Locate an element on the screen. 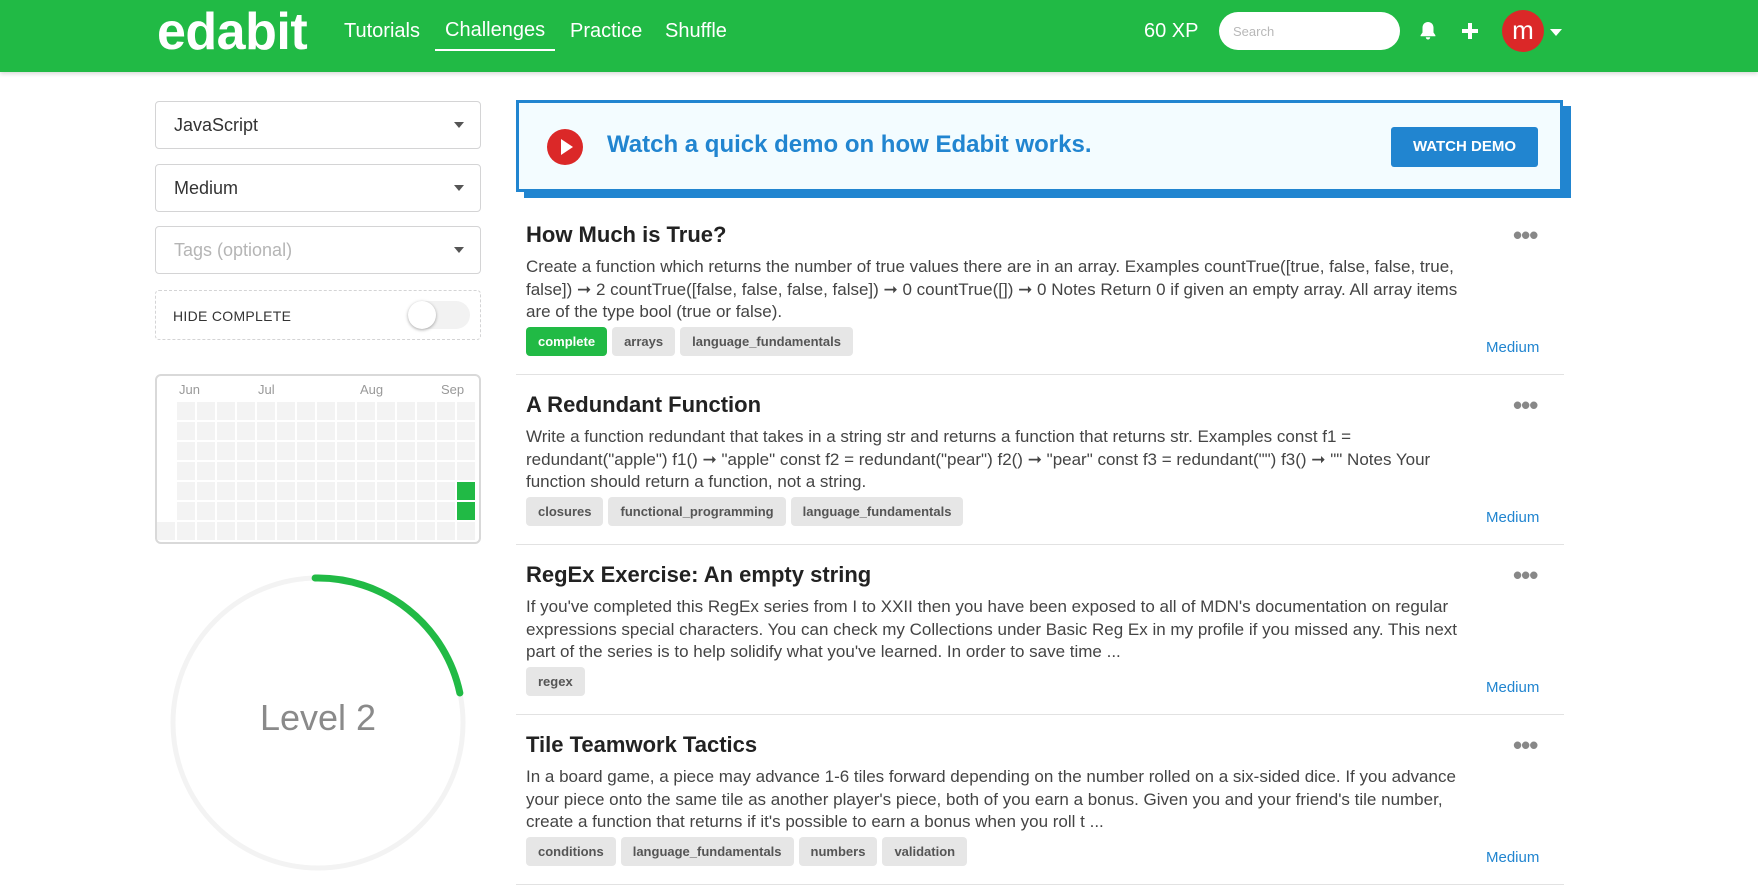 The width and height of the screenshot is (1758, 886). demo-banner-text: Watch a quick demo on how Edabit works. is located at coordinates (849, 144).